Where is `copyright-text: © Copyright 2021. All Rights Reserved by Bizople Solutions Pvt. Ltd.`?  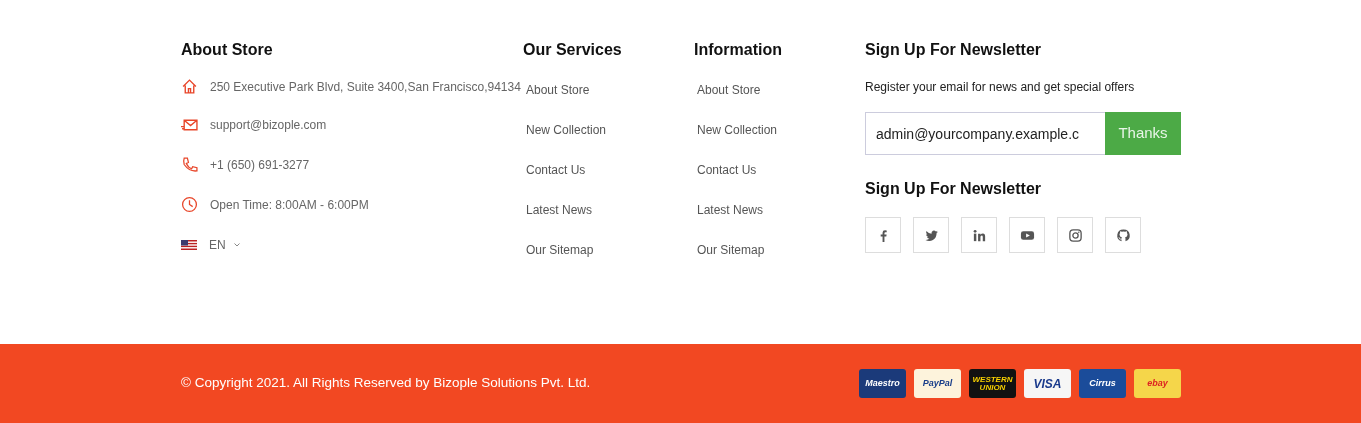 copyright-text: © Copyright 2021. All Rights Reserved by Bizople Solutions Pvt. Ltd. is located at coordinates (386, 383).